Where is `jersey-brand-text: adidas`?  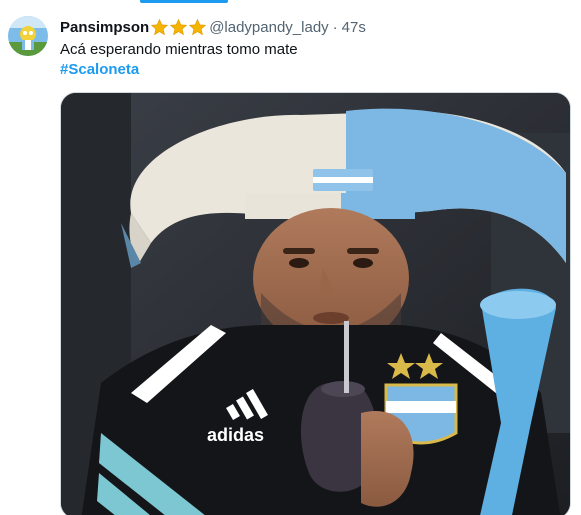
jersey-brand-text: adidas is located at coordinates (235, 435).